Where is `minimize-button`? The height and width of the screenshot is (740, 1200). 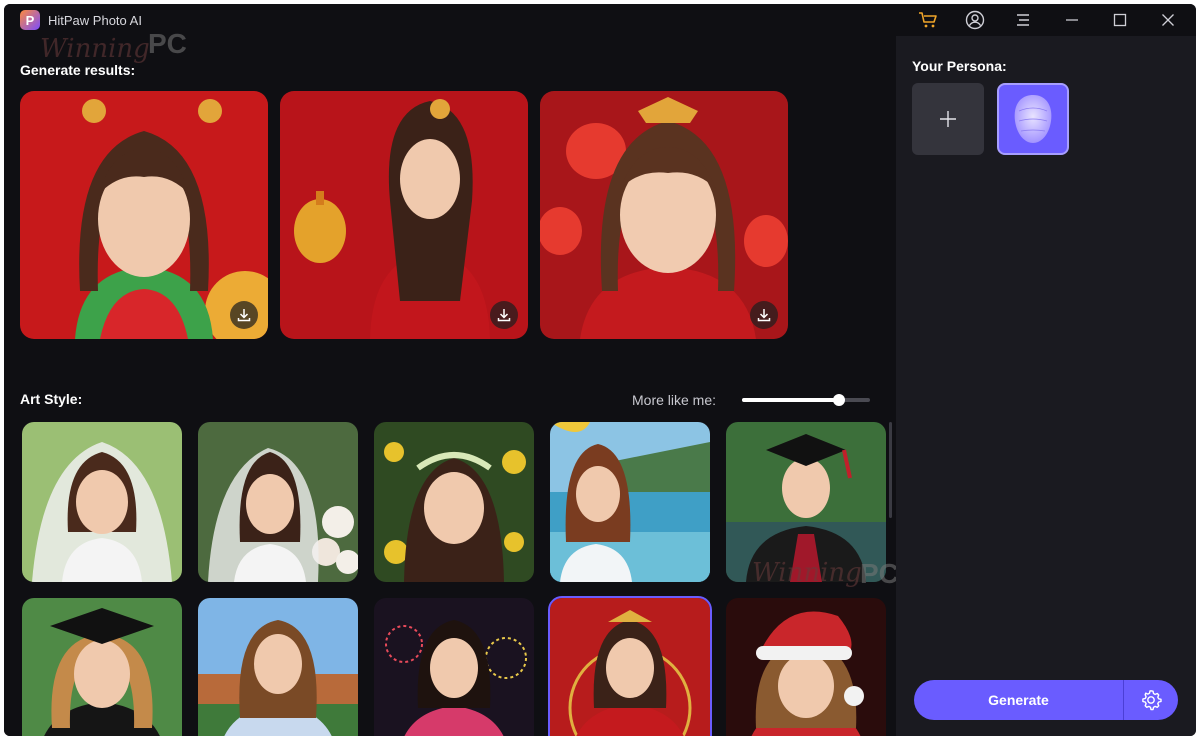 minimize-button is located at coordinates (1072, 20).